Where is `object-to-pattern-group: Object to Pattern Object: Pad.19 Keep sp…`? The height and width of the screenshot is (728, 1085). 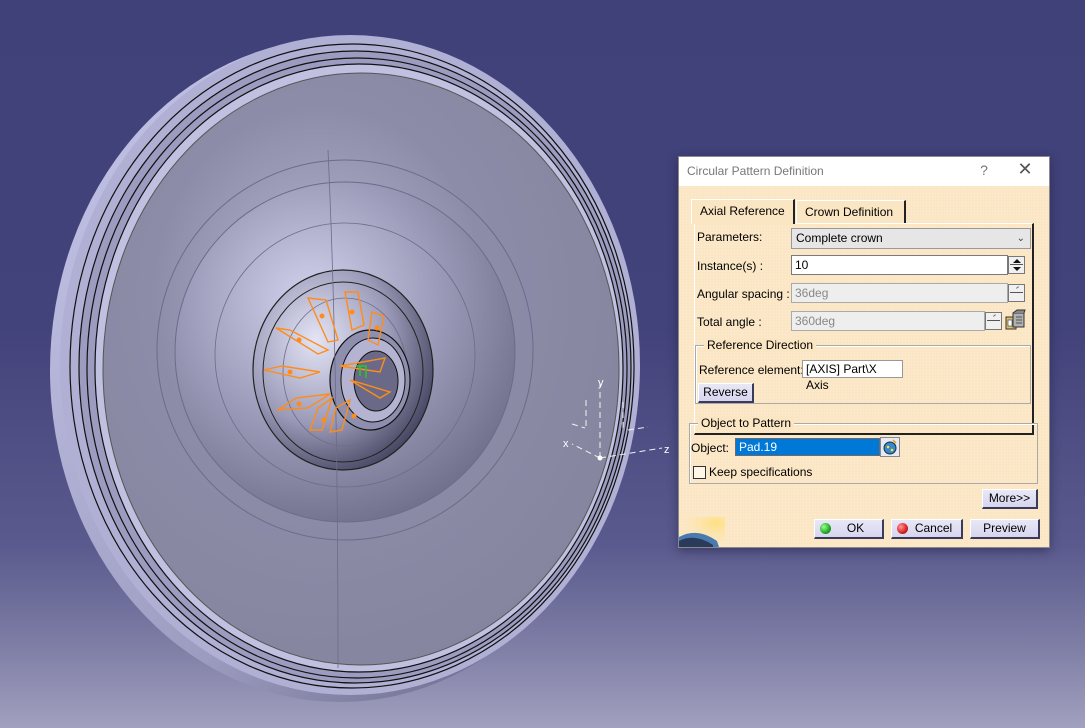 object-to-pattern-group: Object to Pattern Object: Pad.19 Keep sp… is located at coordinates (863, 450).